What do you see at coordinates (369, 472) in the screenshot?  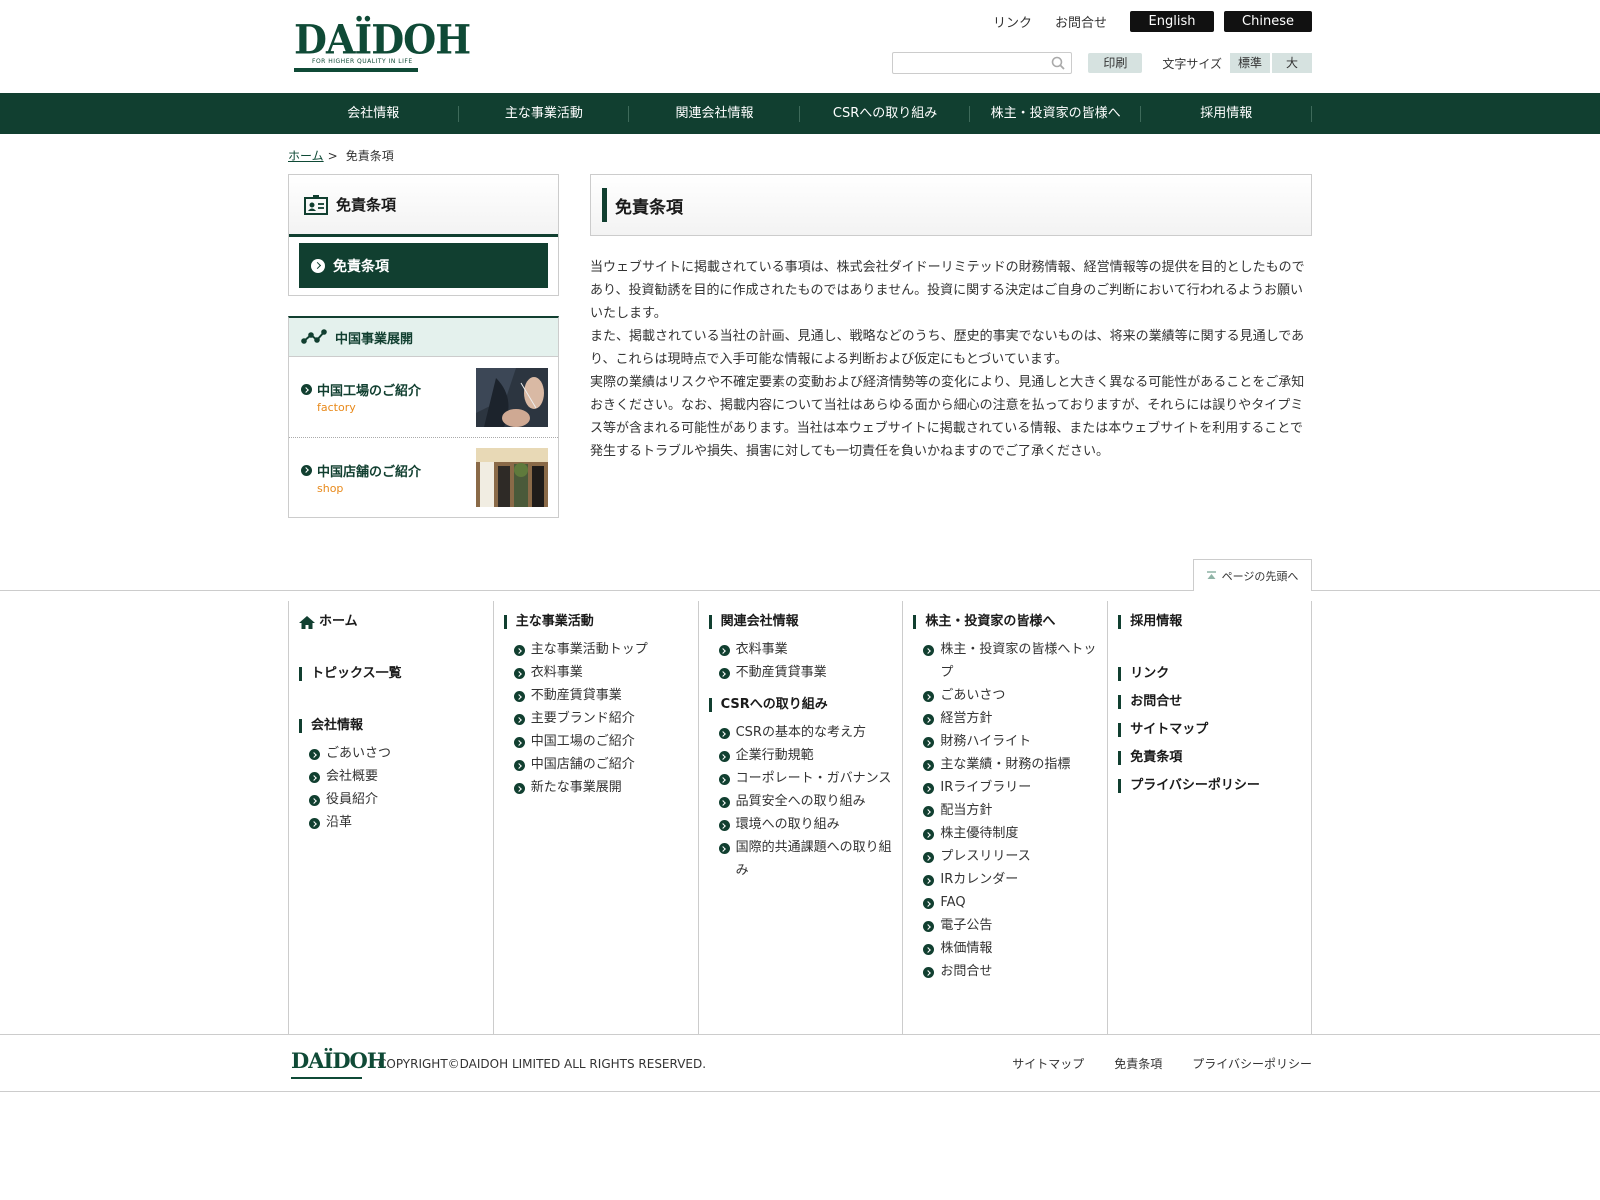 I see `china-shop-title: 中国店舗のご紹介` at bounding box center [369, 472].